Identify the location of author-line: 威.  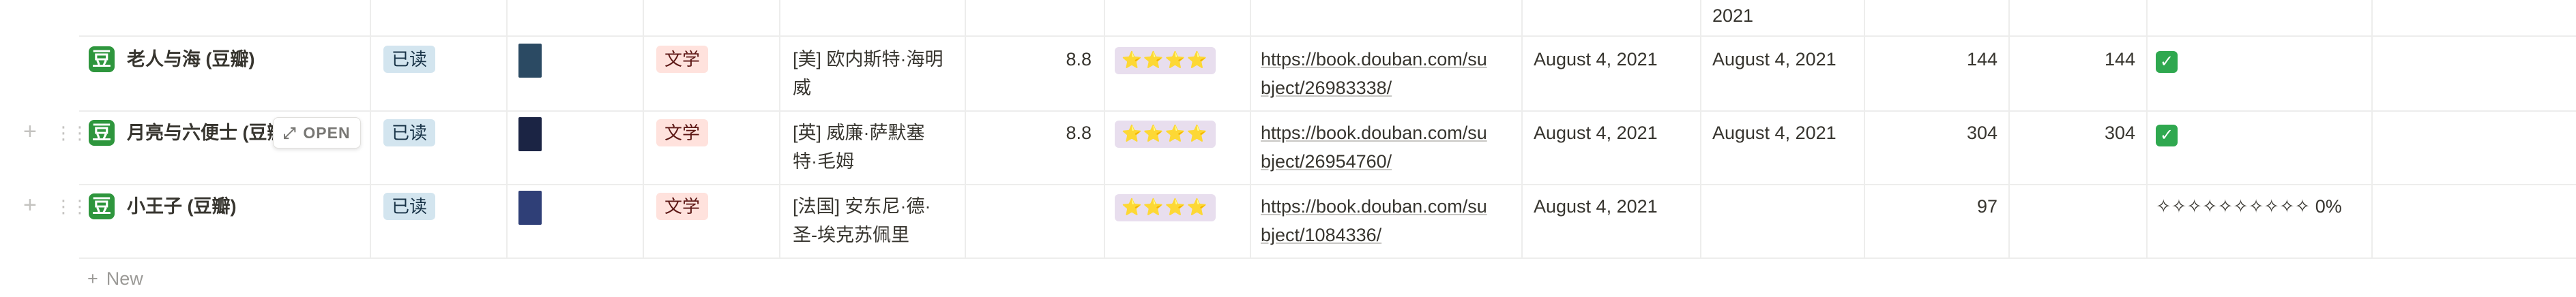
(802, 88).